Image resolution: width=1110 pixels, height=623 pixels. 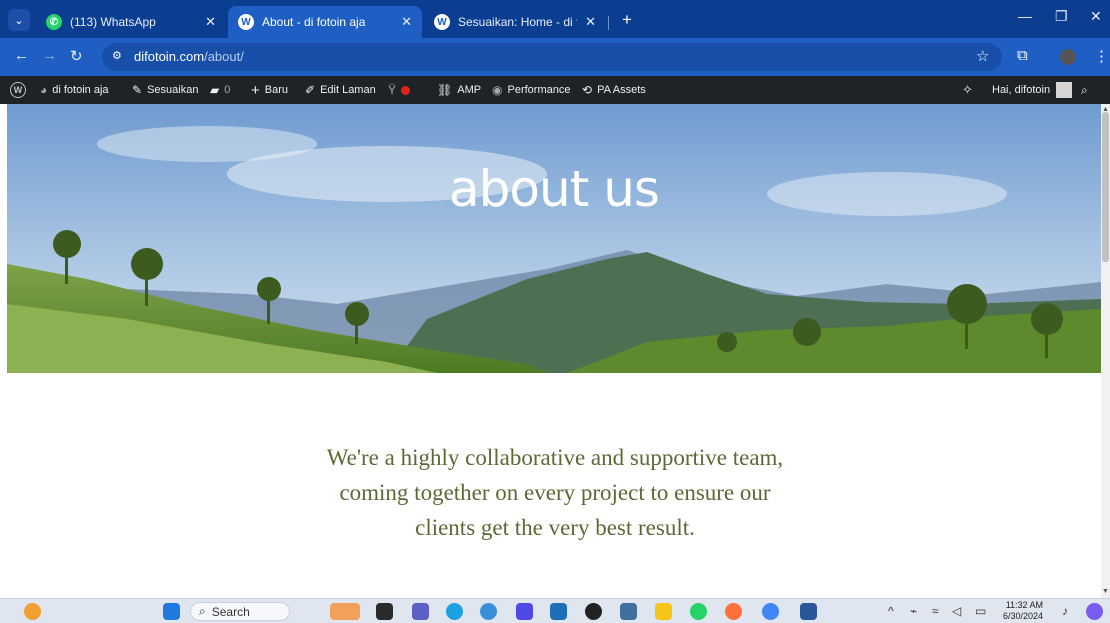 I want to click on teams-icon, so click(x=420, y=611).